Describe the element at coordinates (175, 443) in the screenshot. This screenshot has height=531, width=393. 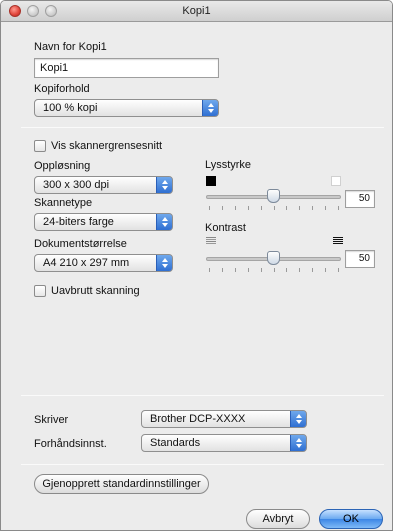
I see `presets-value: Standards` at that location.